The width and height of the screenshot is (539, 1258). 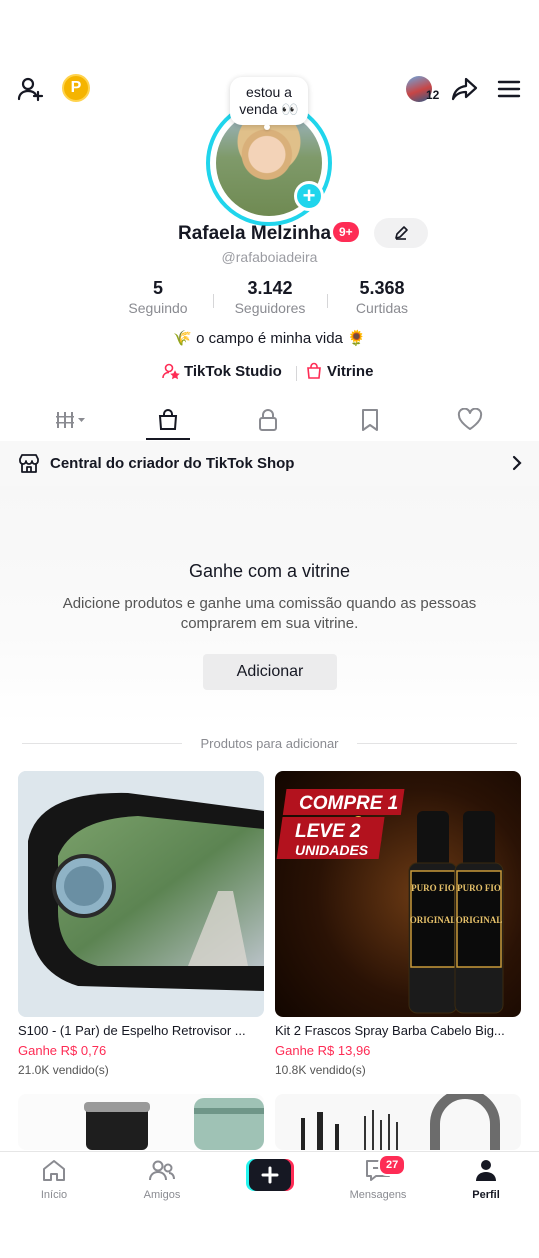 What do you see at coordinates (269, 744) in the screenshot?
I see `products-separator: Produtos para adicionar` at bounding box center [269, 744].